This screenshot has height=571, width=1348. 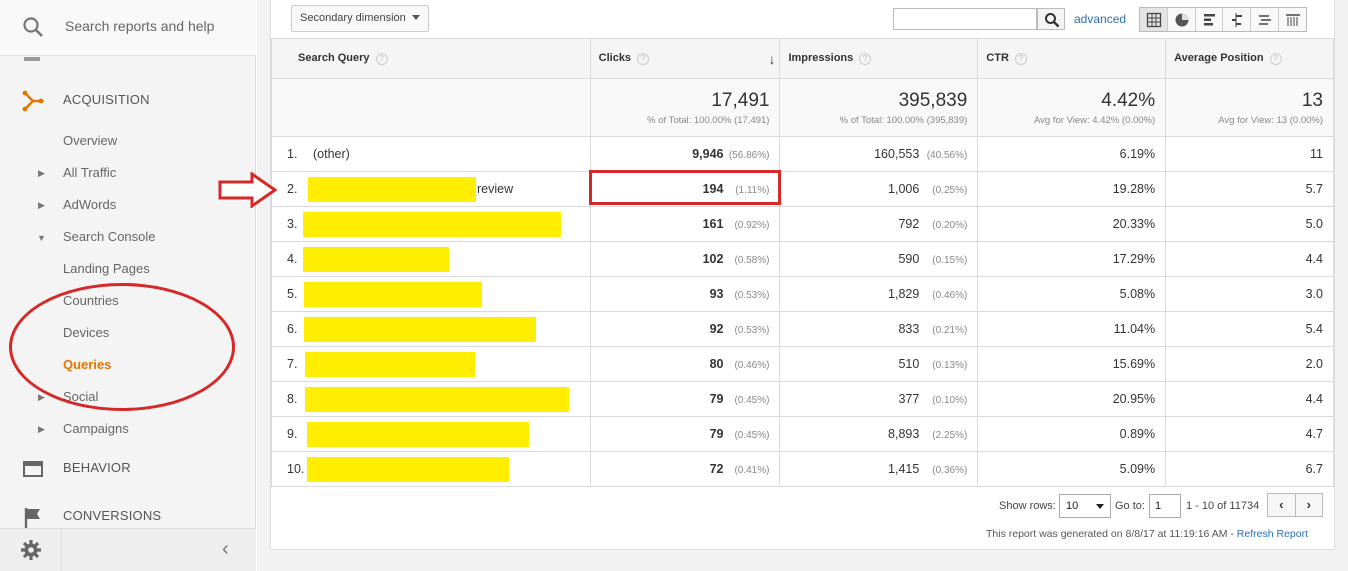 What do you see at coordinates (1309, 505) in the screenshot?
I see `next-page-button: ›` at bounding box center [1309, 505].